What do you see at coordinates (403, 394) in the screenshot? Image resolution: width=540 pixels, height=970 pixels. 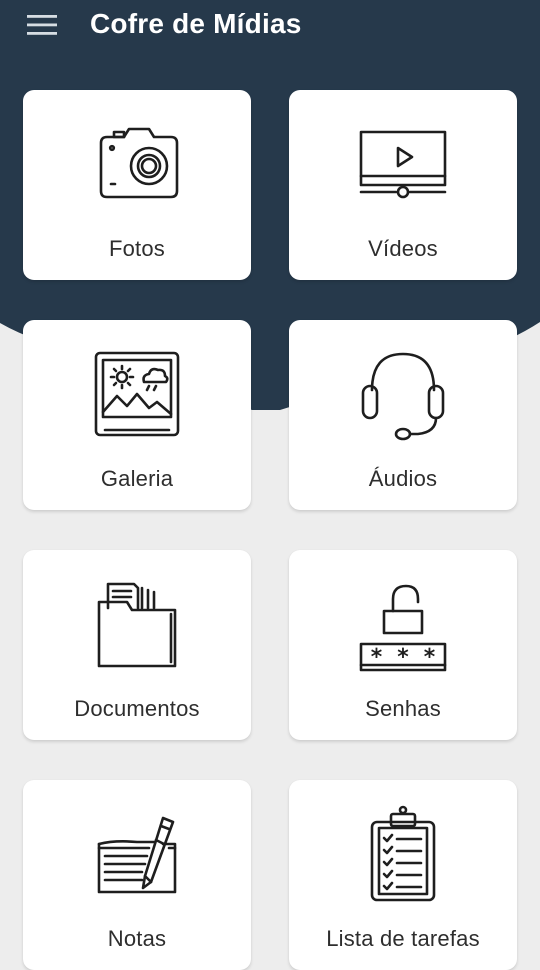 I see `headset-icon` at bounding box center [403, 394].